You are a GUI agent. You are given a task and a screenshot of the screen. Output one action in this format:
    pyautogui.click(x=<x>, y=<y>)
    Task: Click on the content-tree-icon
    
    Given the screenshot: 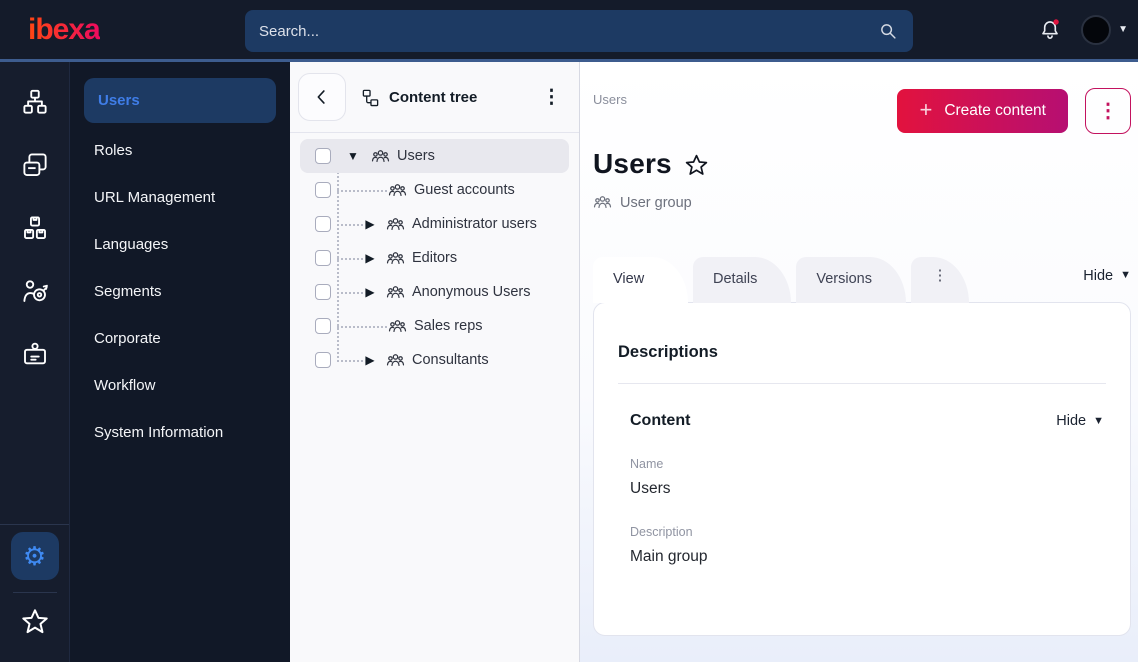 What is the action you would take?
    pyautogui.click(x=370, y=97)
    